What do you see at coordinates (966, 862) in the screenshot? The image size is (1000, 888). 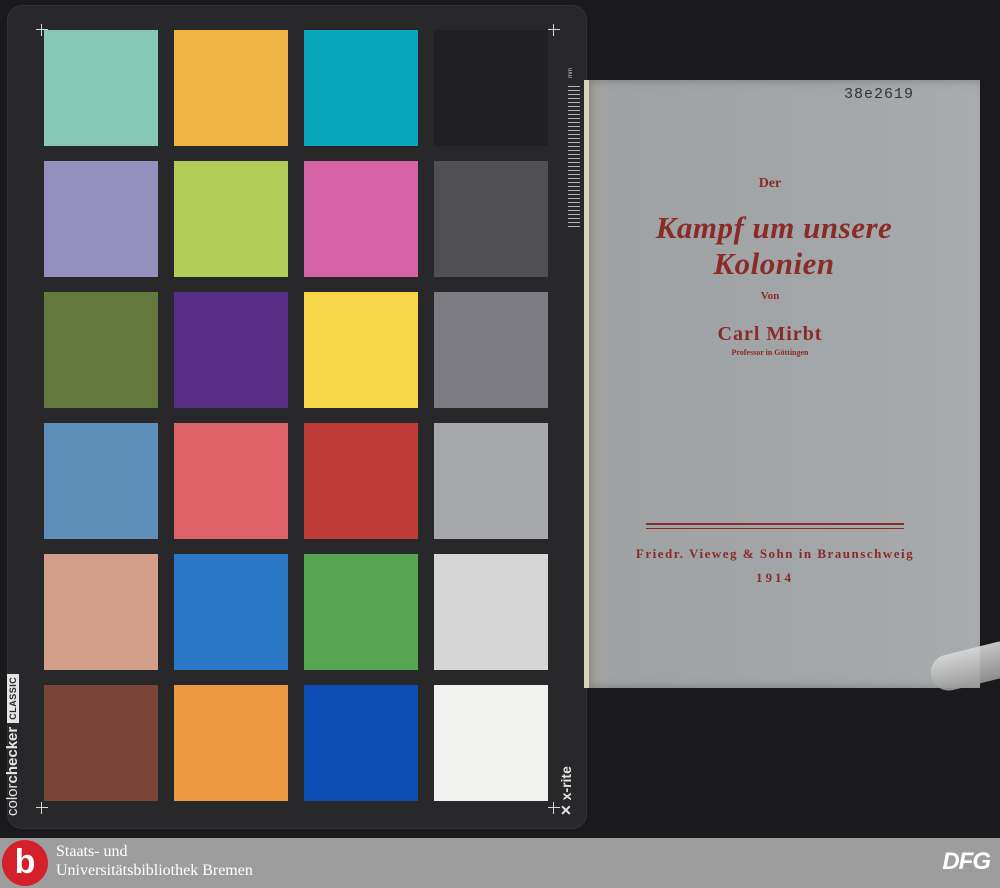 I see `dfg-logo: DFG` at bounding box center [966, 862].